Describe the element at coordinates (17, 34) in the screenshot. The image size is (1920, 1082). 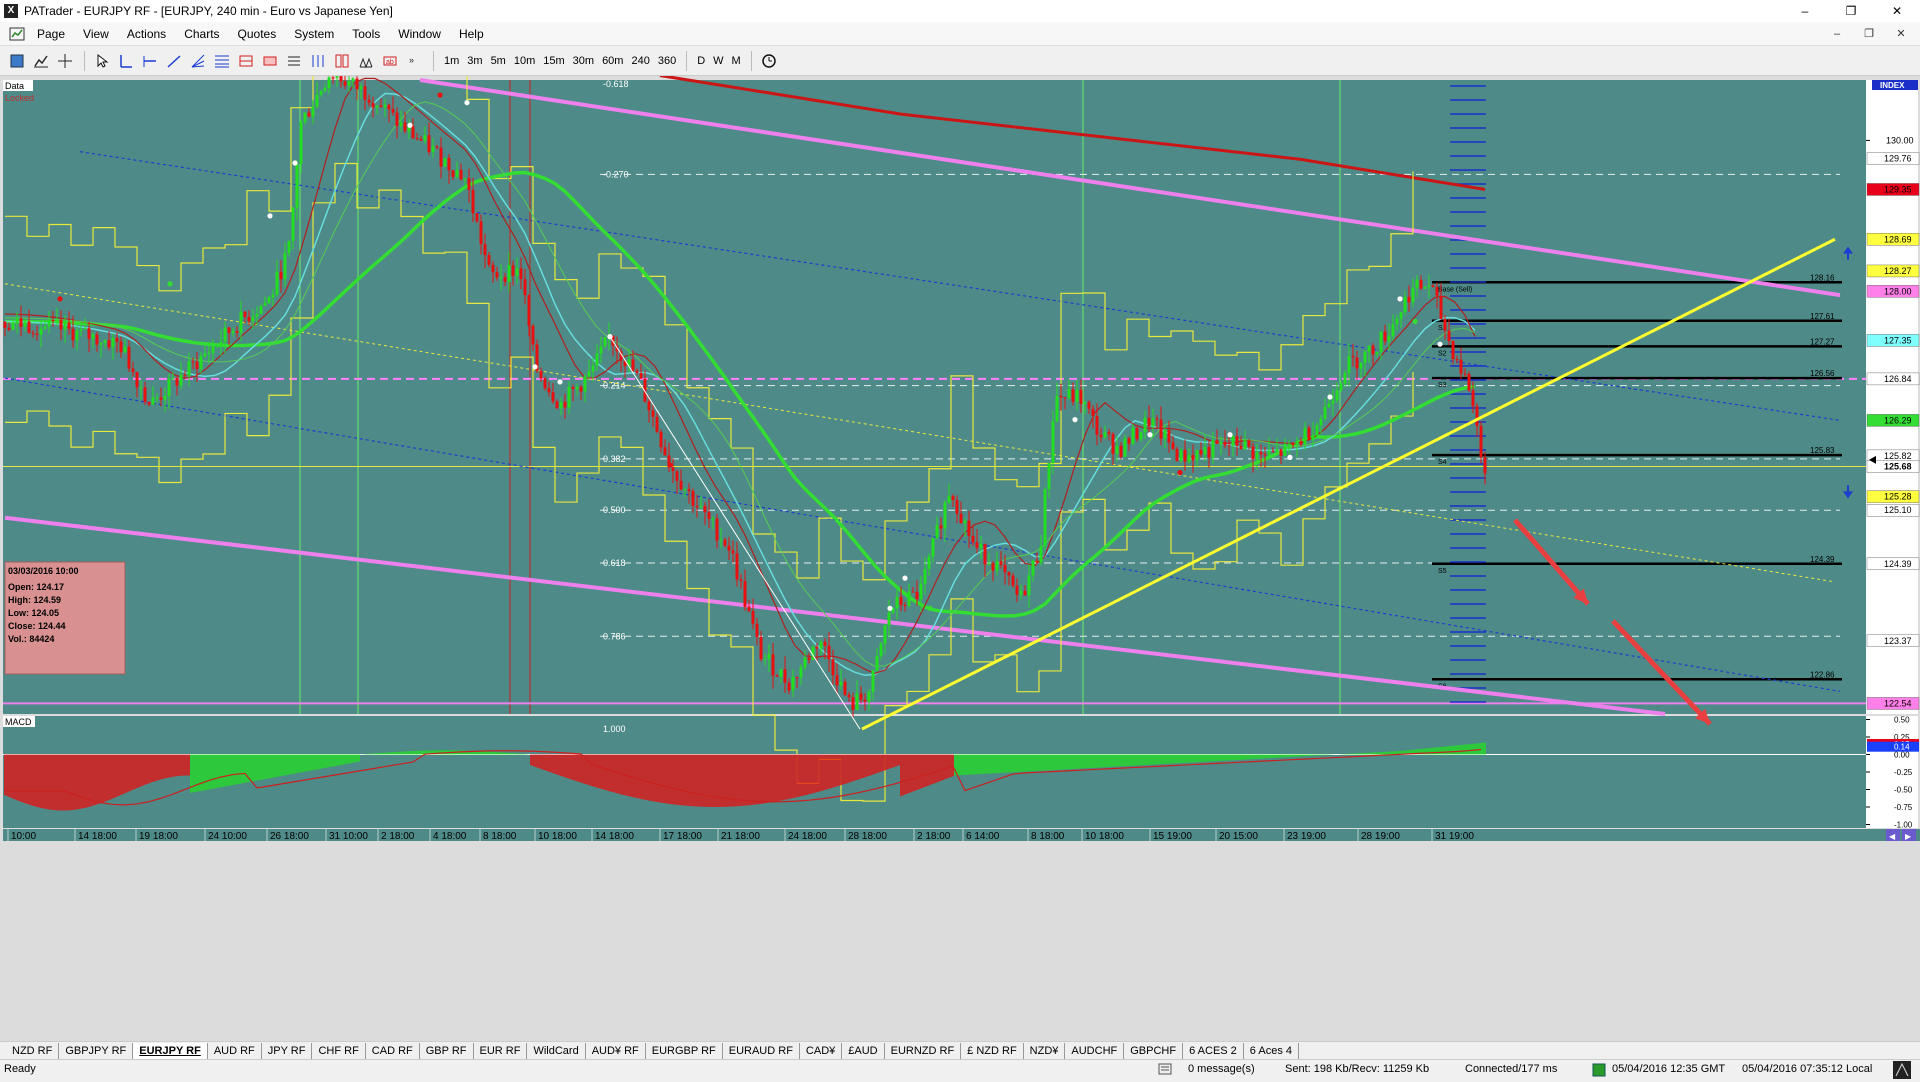
I see `chart-window-icon` at that location.